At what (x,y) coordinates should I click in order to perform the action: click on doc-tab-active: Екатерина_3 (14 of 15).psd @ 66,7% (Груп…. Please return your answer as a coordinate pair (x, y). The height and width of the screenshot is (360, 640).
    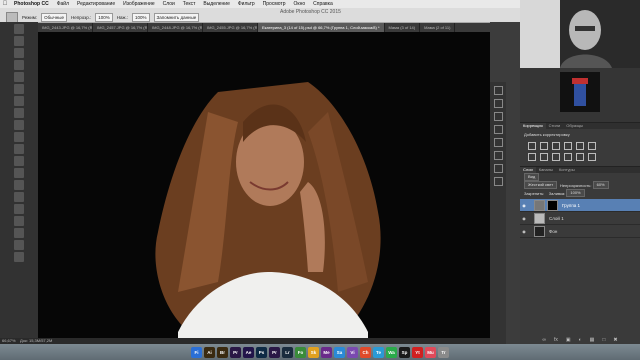
    Looking at the image, I should click on (321, 27).